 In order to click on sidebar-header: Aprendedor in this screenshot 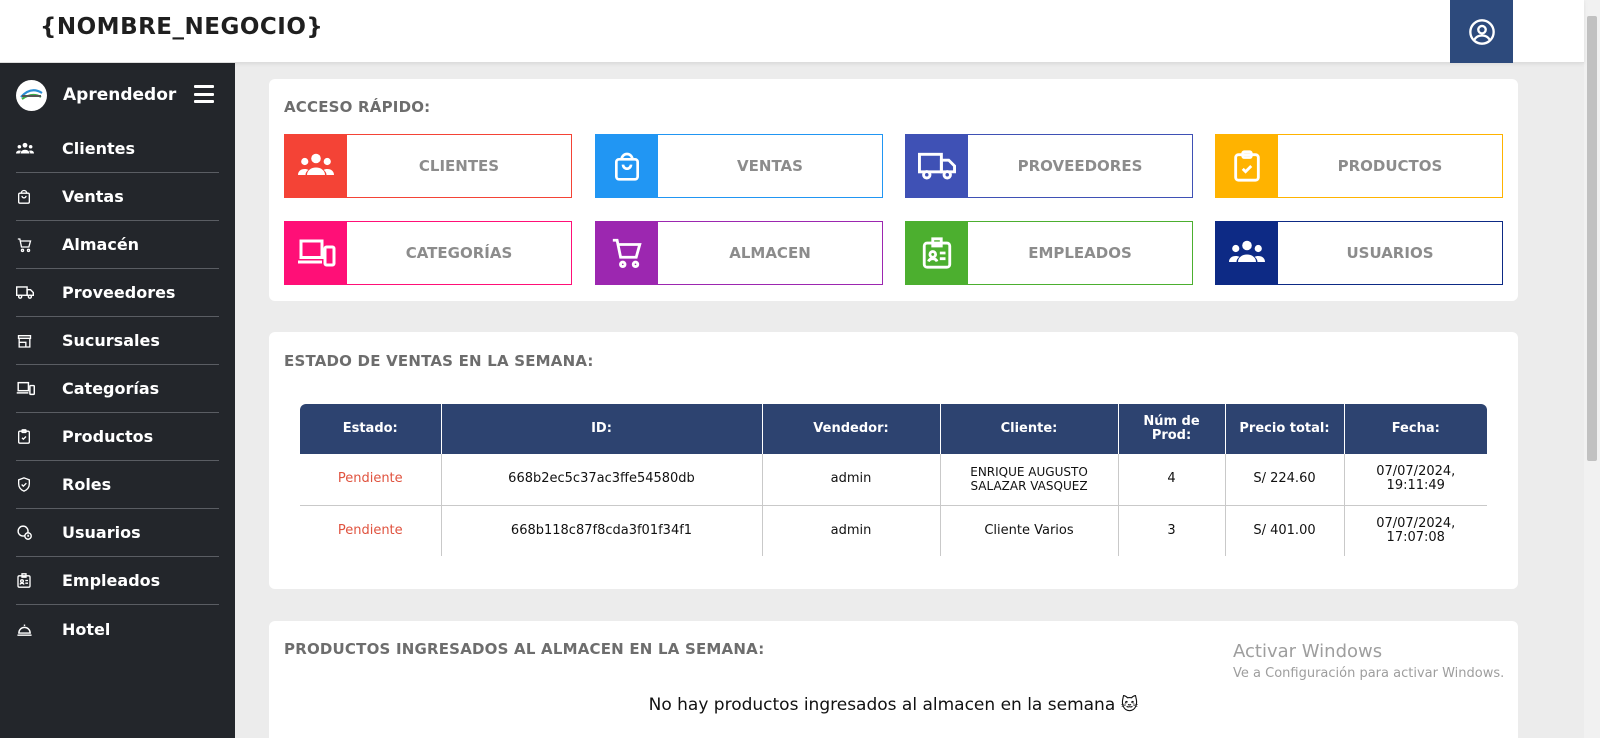, I will do `click(116, 95)`.